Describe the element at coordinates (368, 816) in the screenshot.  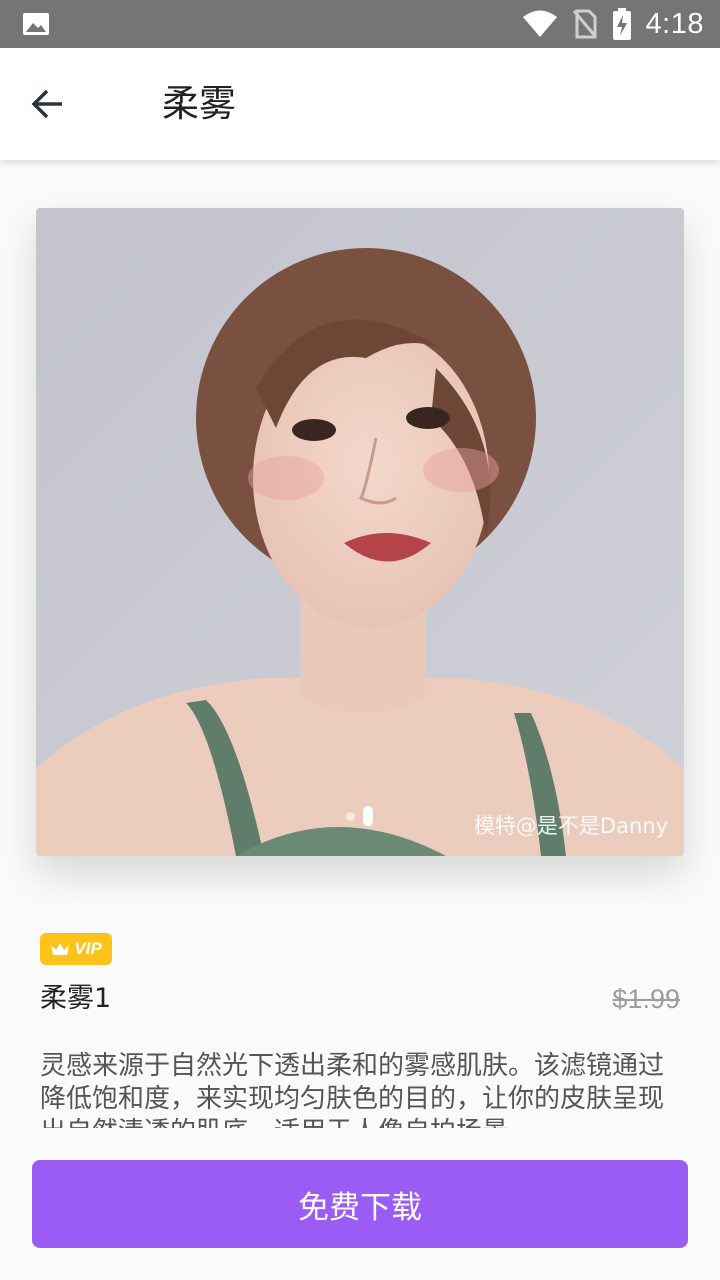
I see `page-dot-active` at that location.